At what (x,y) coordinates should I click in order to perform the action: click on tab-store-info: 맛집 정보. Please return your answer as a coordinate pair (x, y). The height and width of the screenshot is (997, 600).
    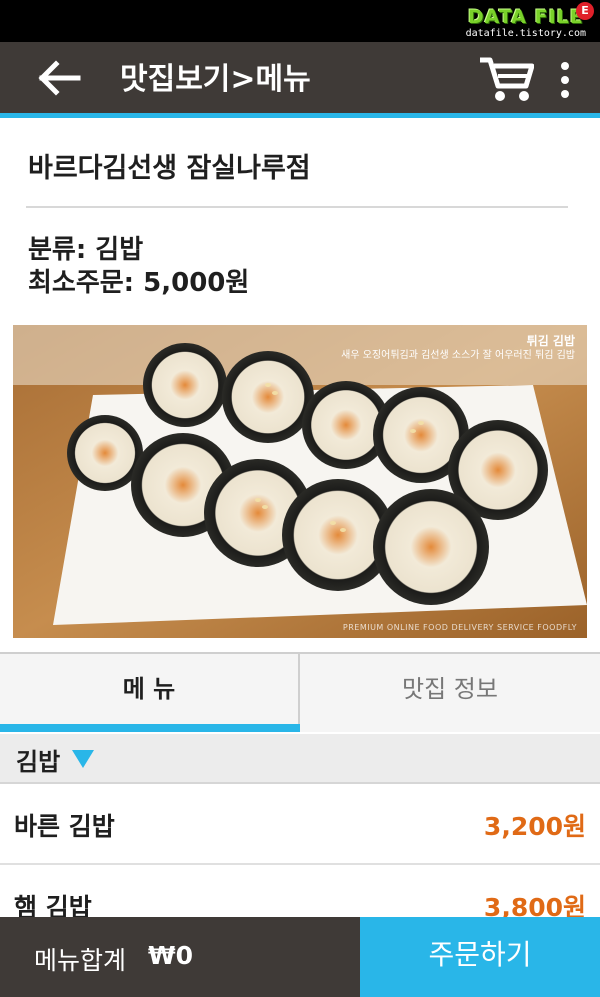
    Looking at the image, I should click on (450, 693).